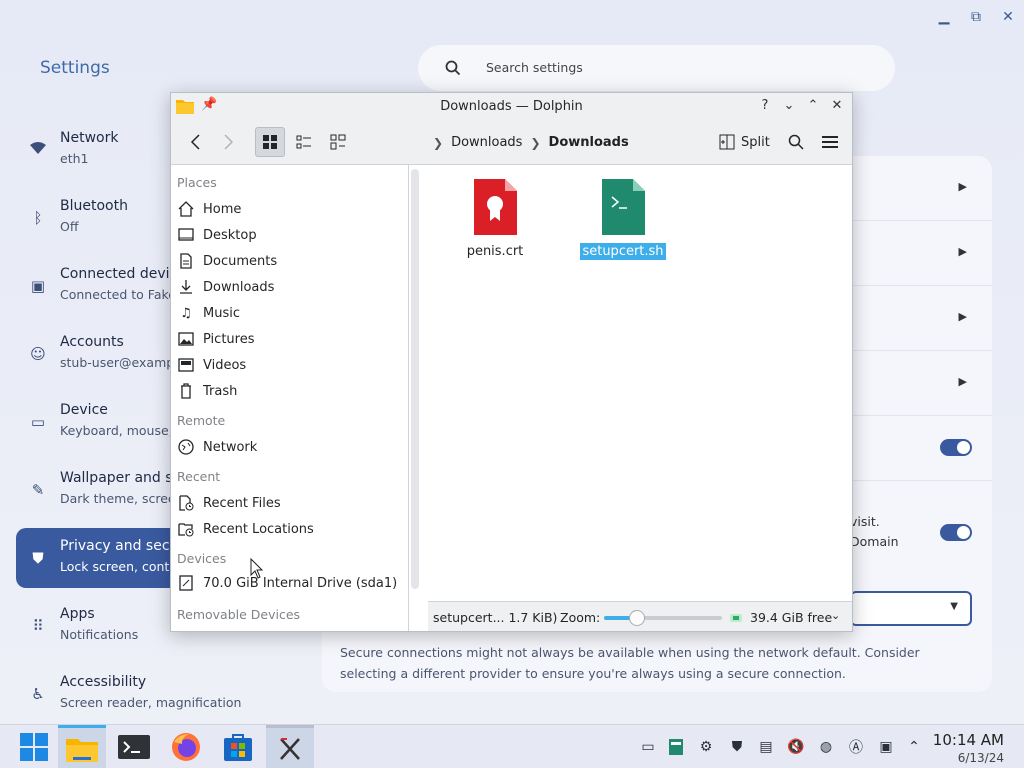 This screenshot has width=1024, height=768. What do you see at coordinates (74, 158) in the screenshot?
I see `nav-item-subtitle: eth1` at bounding box center [74, 158].